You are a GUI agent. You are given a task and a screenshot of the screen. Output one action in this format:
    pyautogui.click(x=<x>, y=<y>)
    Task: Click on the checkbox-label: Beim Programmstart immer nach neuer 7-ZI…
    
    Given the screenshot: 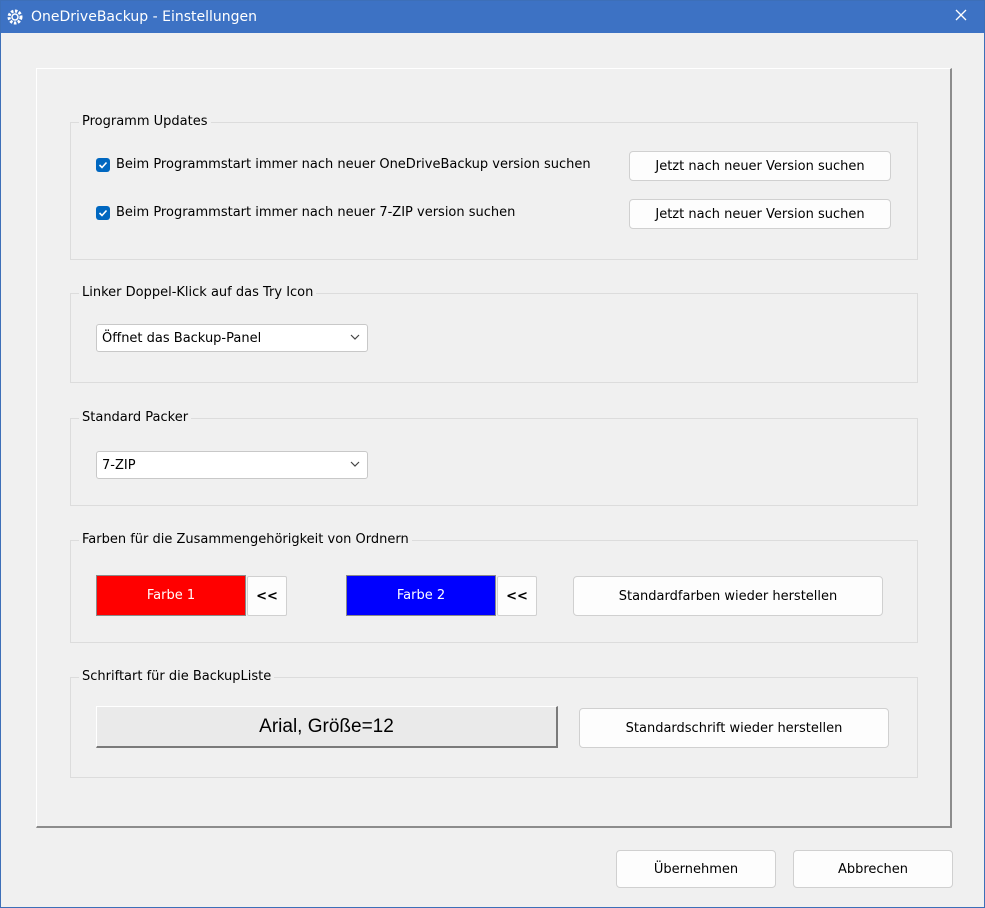 What is the action you would take?
    pyautogui.click(x=316, y=212)
    